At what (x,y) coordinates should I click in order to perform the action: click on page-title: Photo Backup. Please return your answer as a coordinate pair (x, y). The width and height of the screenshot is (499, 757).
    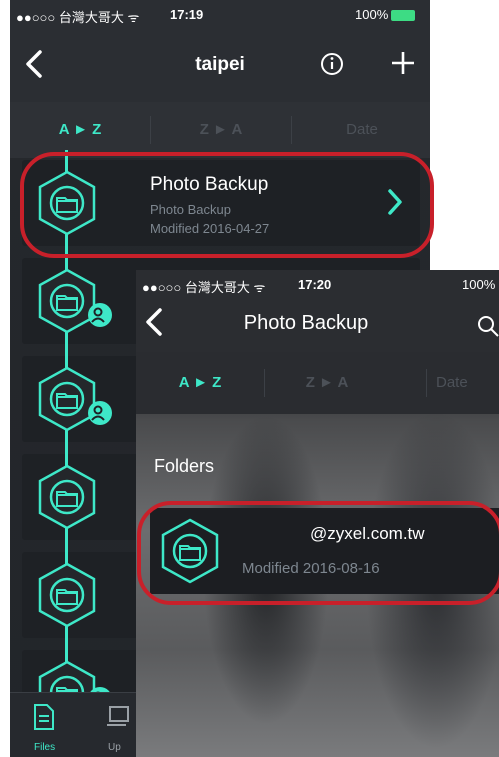
    Looking at the image, I should click on (306, 323).